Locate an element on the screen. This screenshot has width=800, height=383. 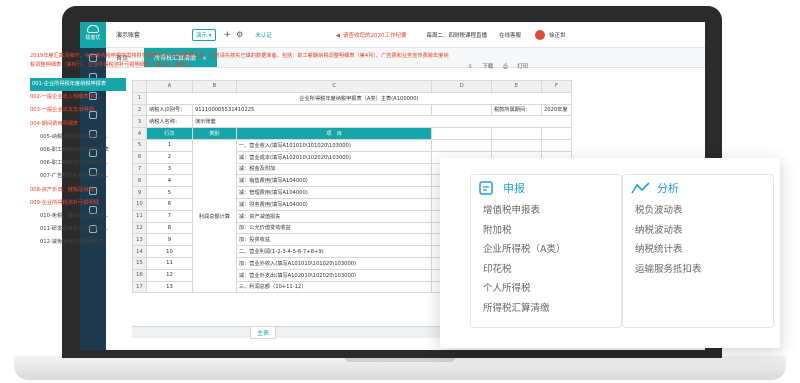
declare-item: 企业所得税（A类） is located at coordinates (546, 250).